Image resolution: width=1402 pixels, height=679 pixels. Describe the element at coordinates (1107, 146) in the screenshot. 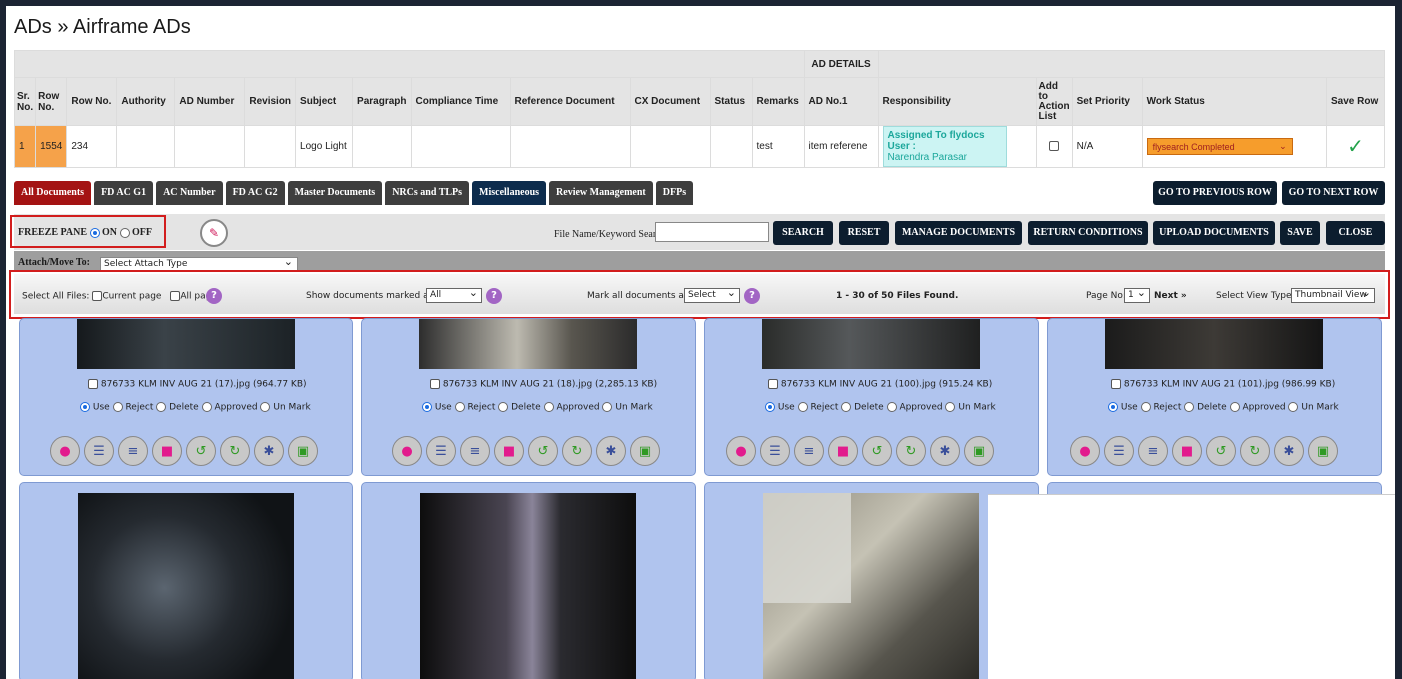

I see `cell-set-priority: N/A` at that location.